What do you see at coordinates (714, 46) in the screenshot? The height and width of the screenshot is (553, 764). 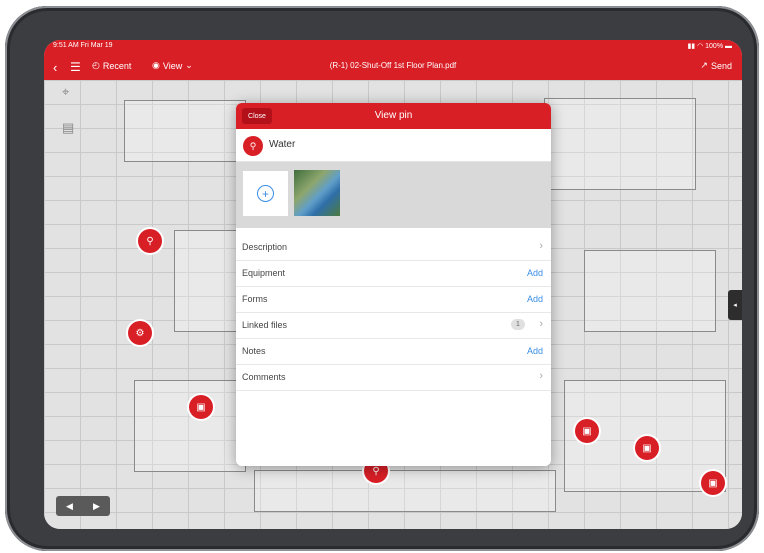 I see `battery-percent: 100%` at bounding box center [714, 46].